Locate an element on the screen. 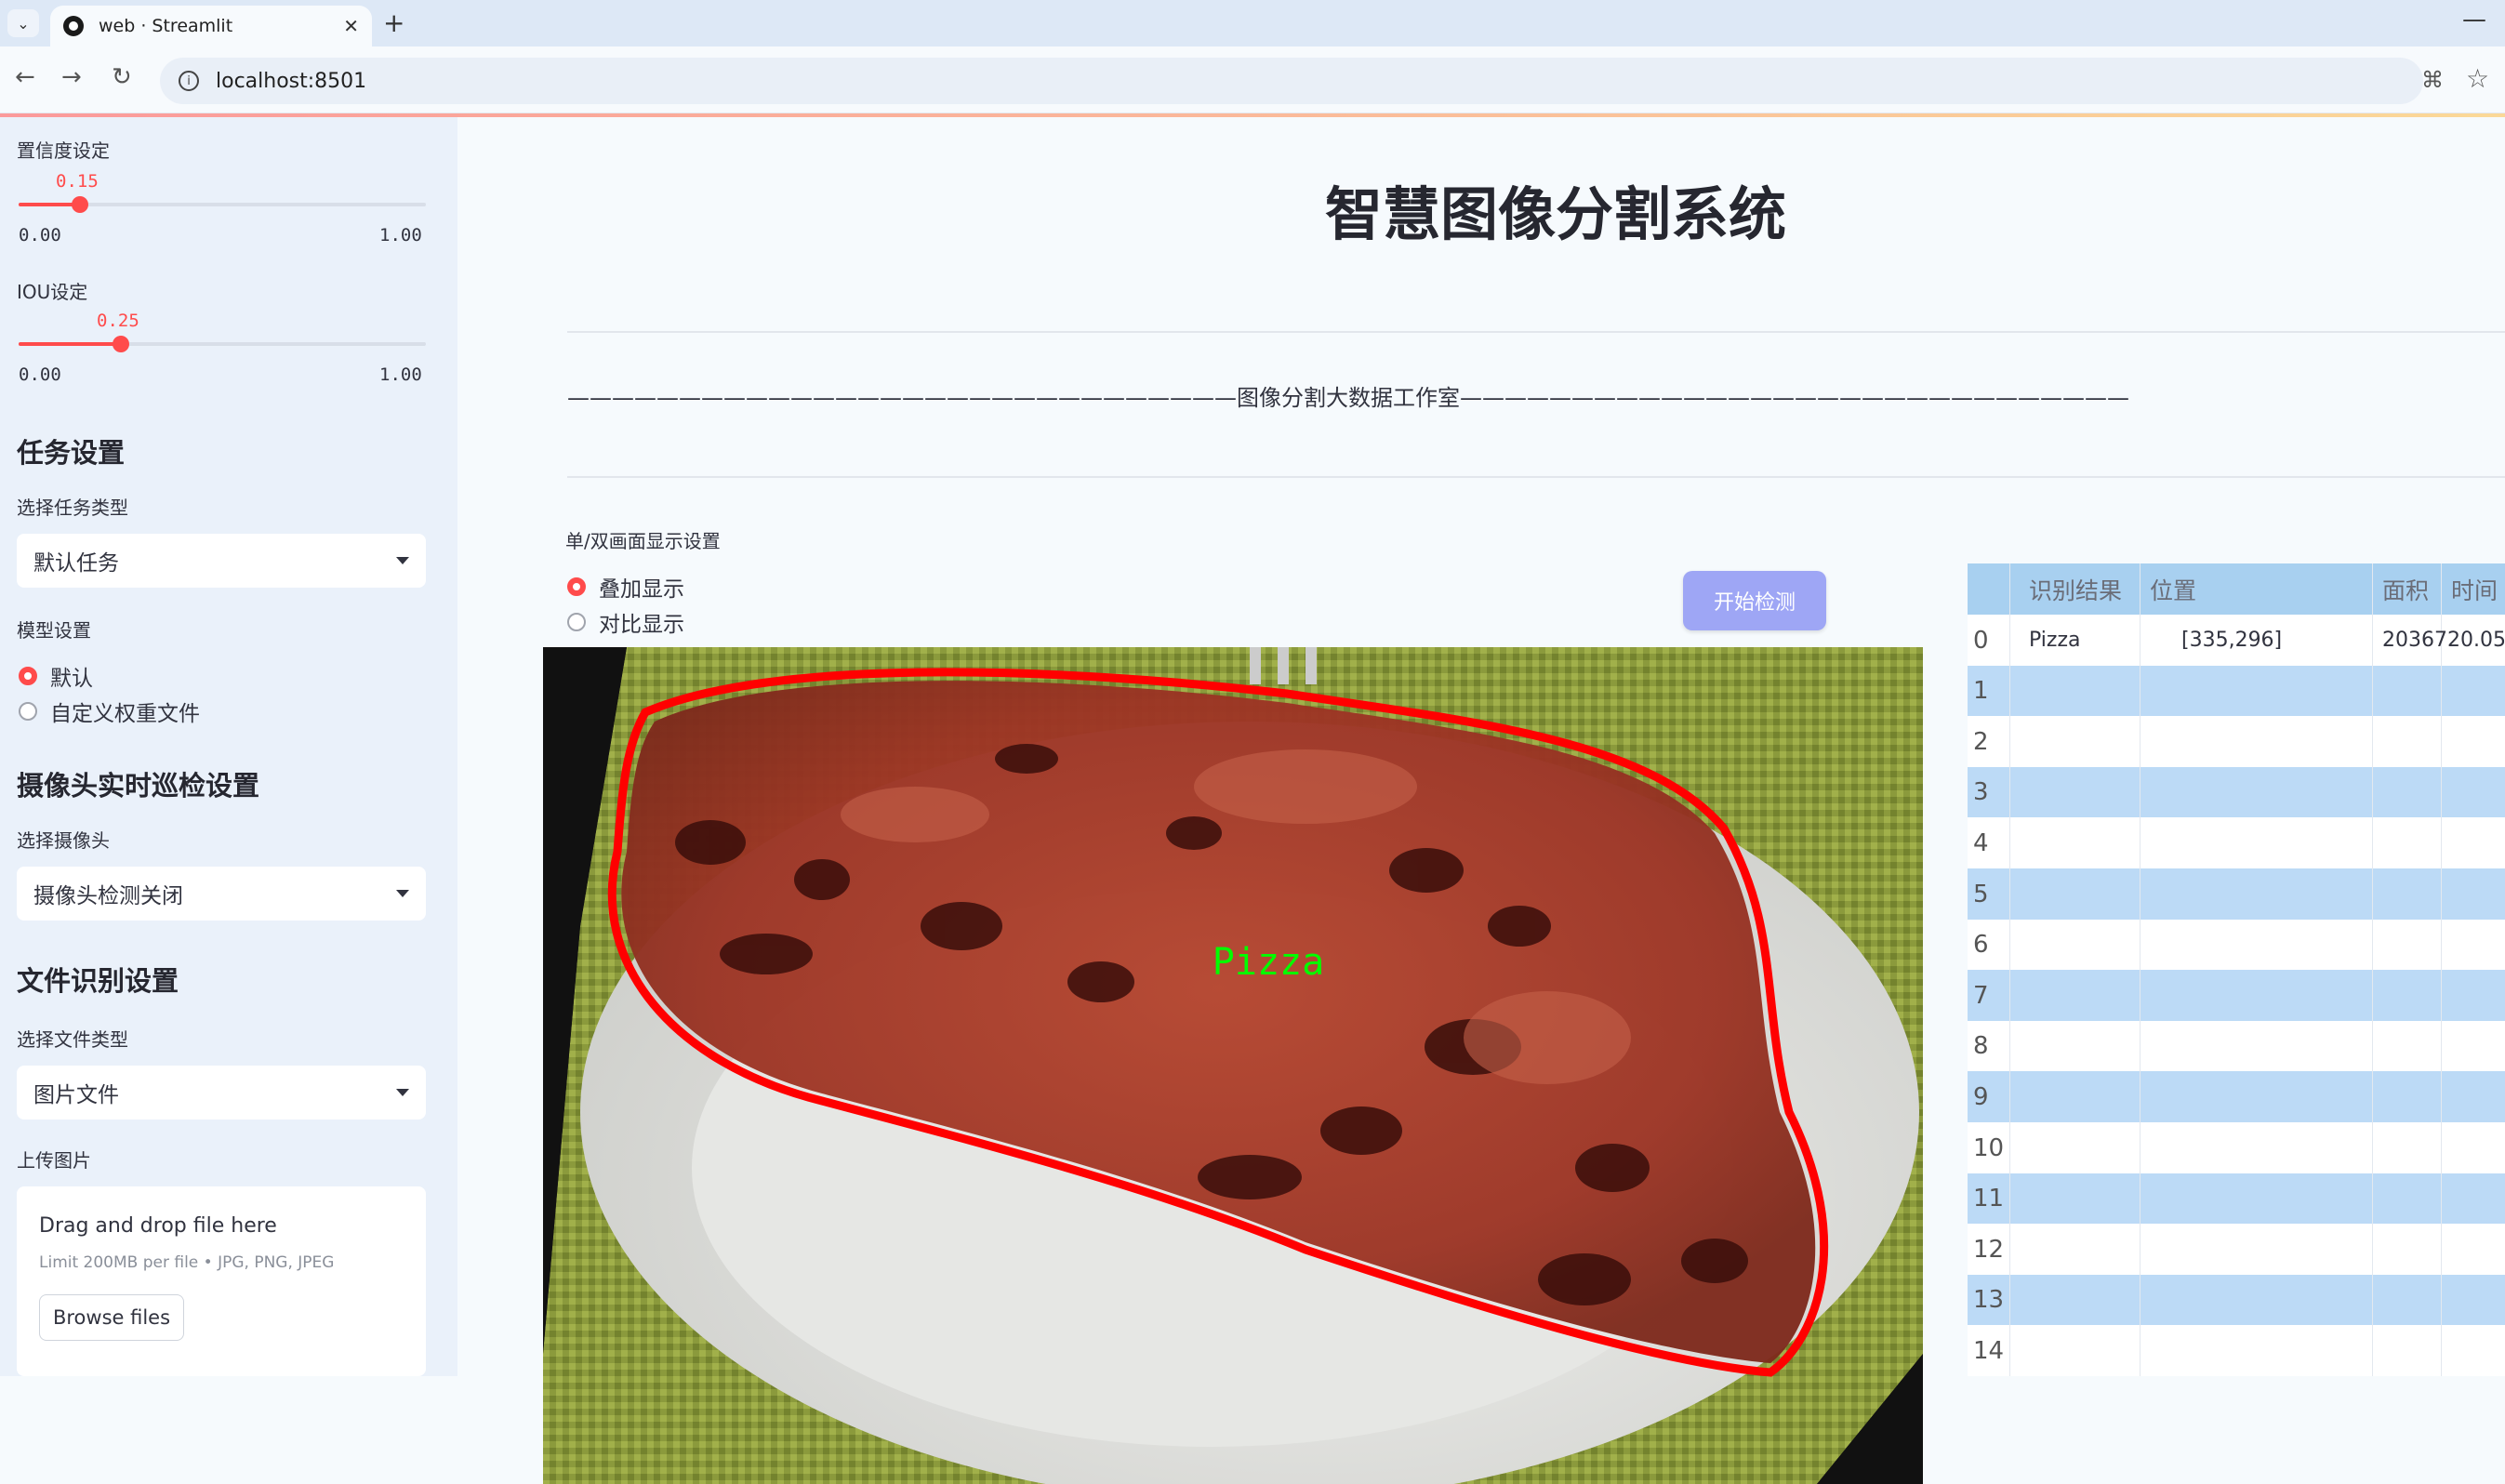  table-row: 4 is located at coordinates (2236, 843).